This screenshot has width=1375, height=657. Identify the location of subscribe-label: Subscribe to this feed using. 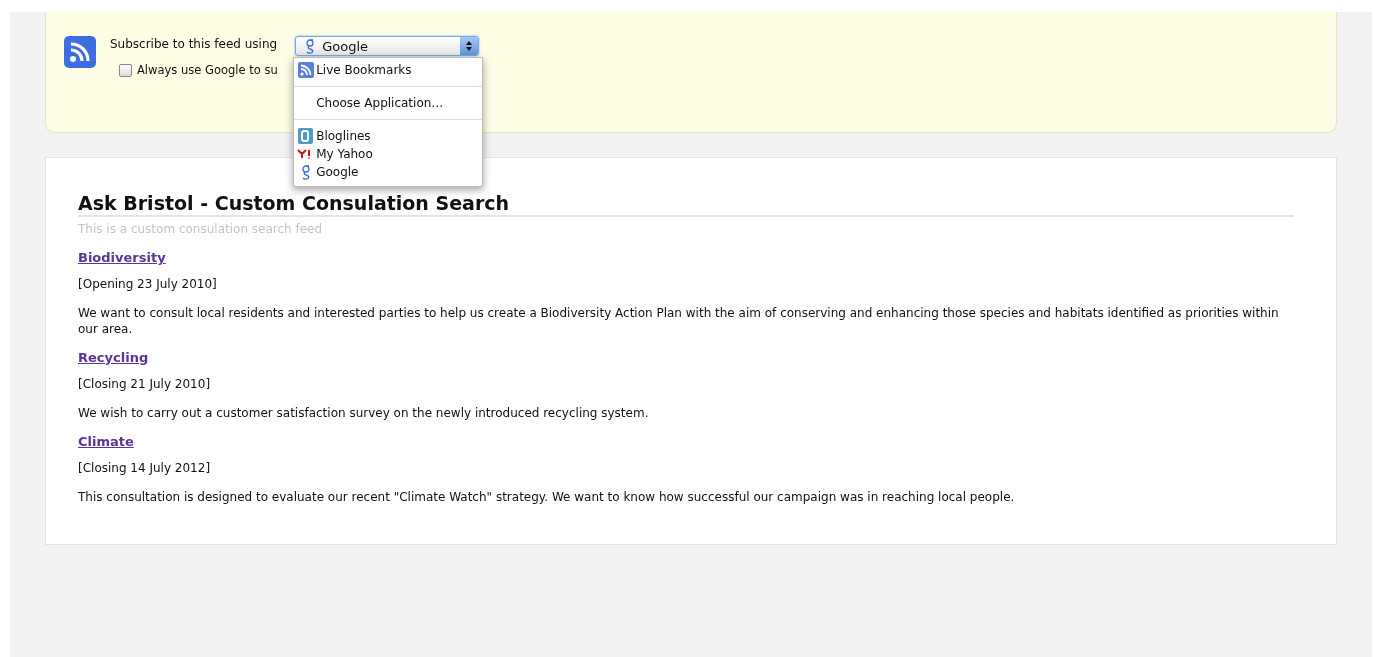
(194, 43).